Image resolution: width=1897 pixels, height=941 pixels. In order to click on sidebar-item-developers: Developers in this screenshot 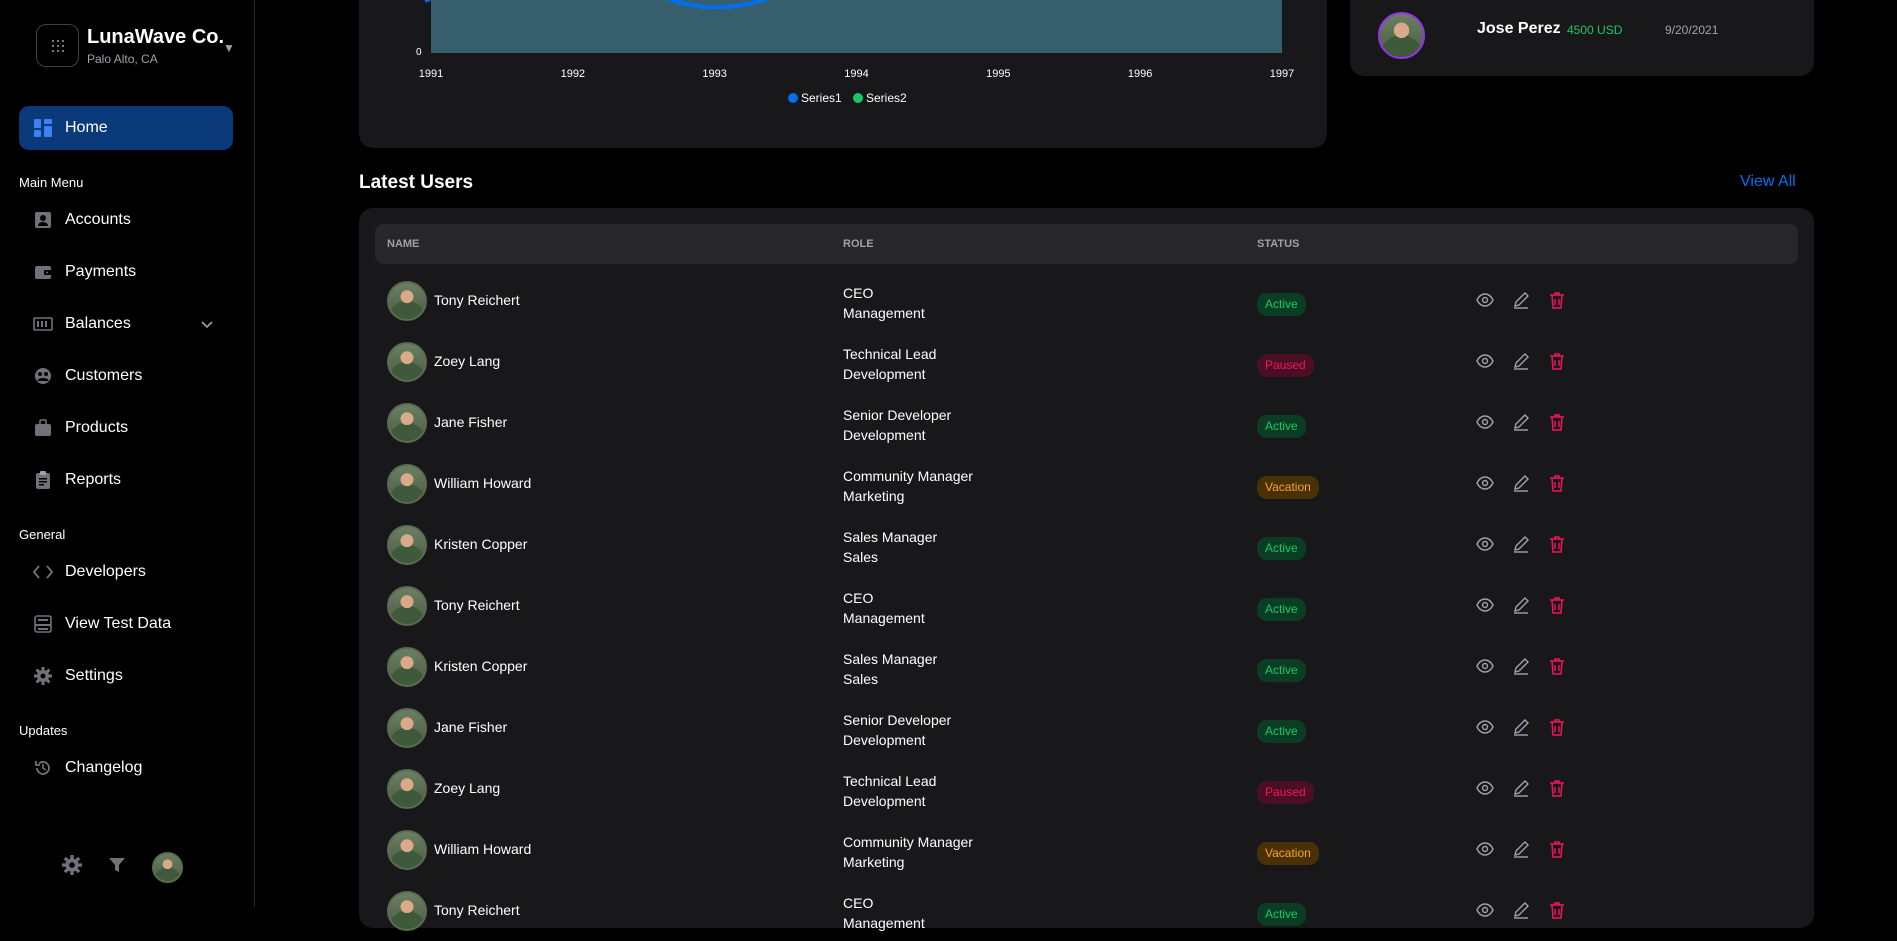, I will do `click(126, 572)`.